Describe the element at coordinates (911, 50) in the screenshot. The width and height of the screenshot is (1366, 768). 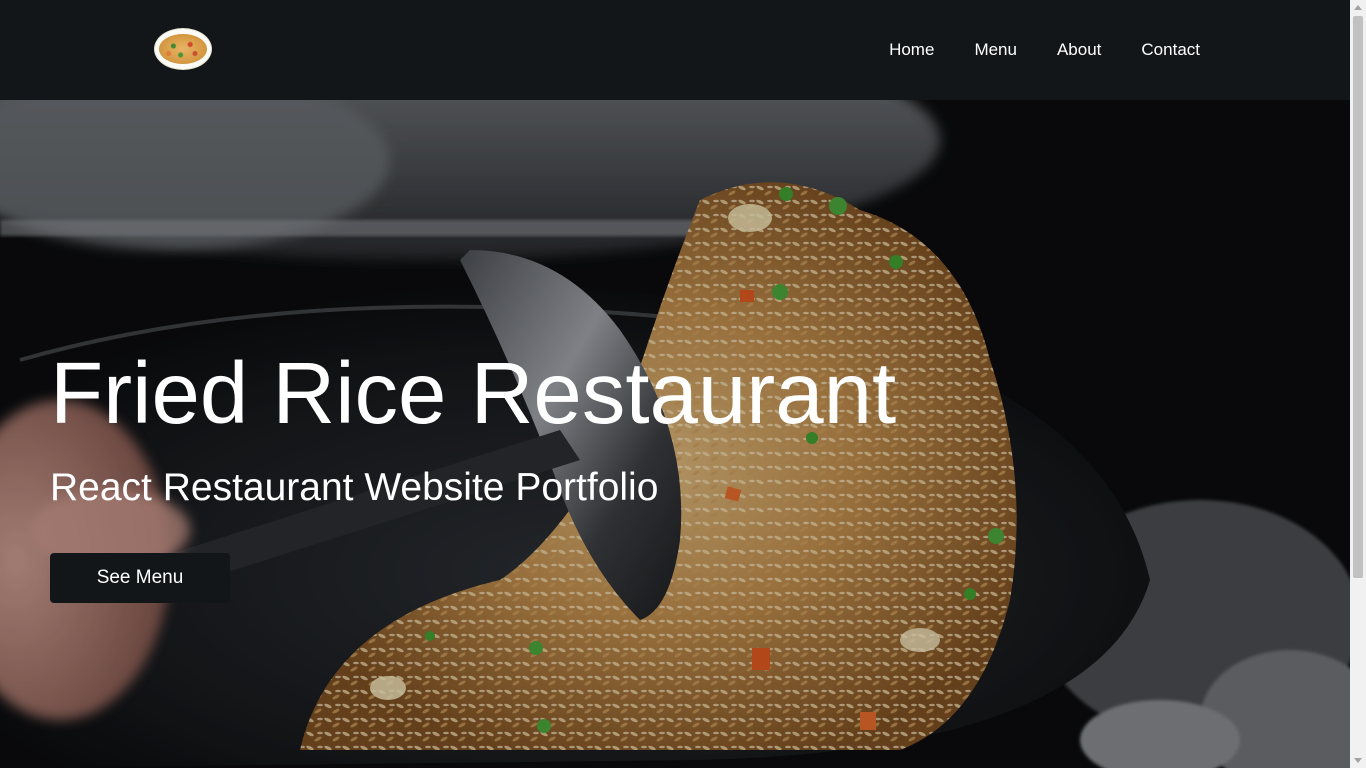
I see `nav-link-home: Home` at that location.